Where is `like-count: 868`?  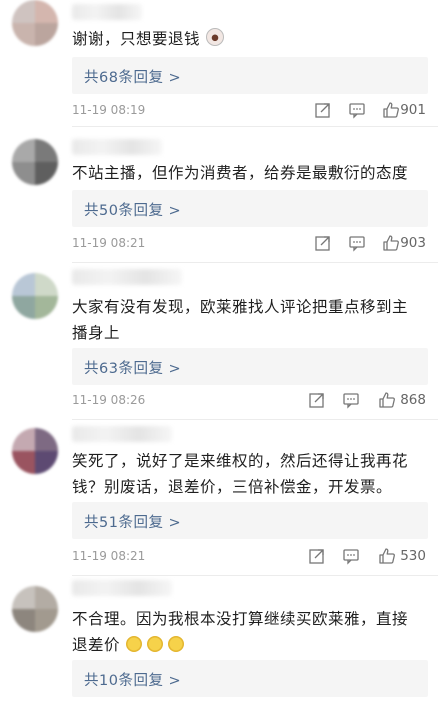 like-count: 868 is located at coordinates (413, 400).